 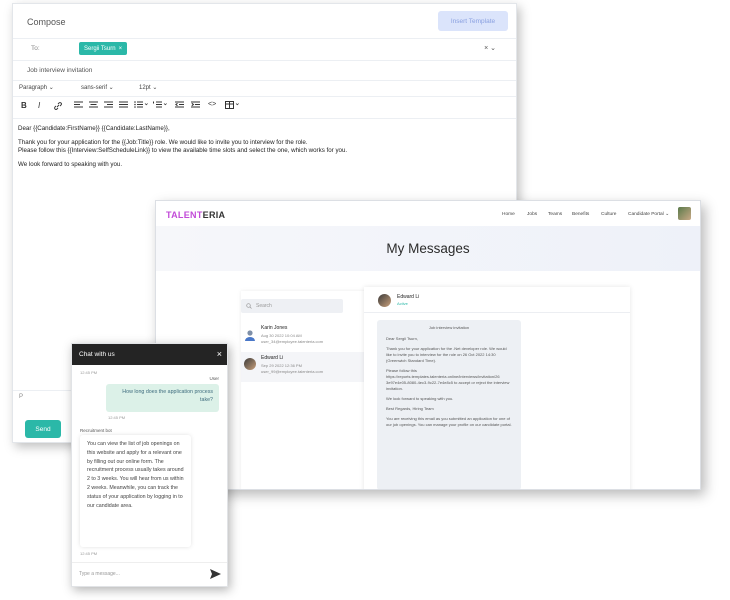 I want to click on nav-teams: Teams, so click(x=555, y=214).